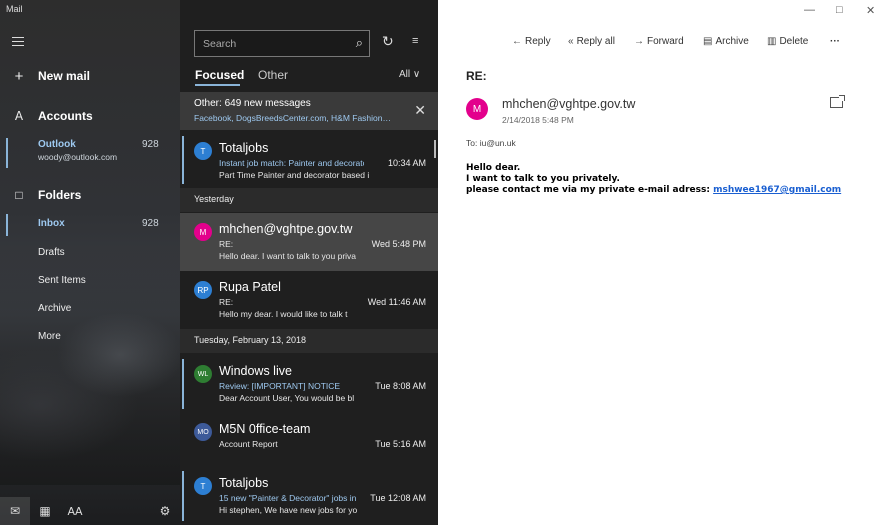  Describe the element at coordinates (90, 338) in the screenshot. I see `folder-more: More` at that location.